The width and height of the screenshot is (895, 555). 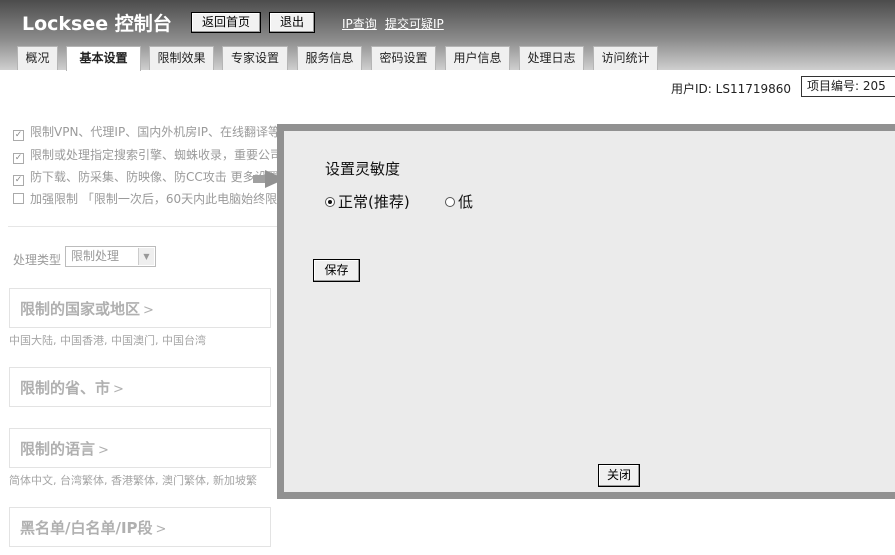 What do you see at coordinates (133, 480) in the screenshot?
I see `panel-language-values: 简体中文, 台湾繁体, 香港繁体, 澳门繁体, 新加坡繁` at bounding box center [133, 480].